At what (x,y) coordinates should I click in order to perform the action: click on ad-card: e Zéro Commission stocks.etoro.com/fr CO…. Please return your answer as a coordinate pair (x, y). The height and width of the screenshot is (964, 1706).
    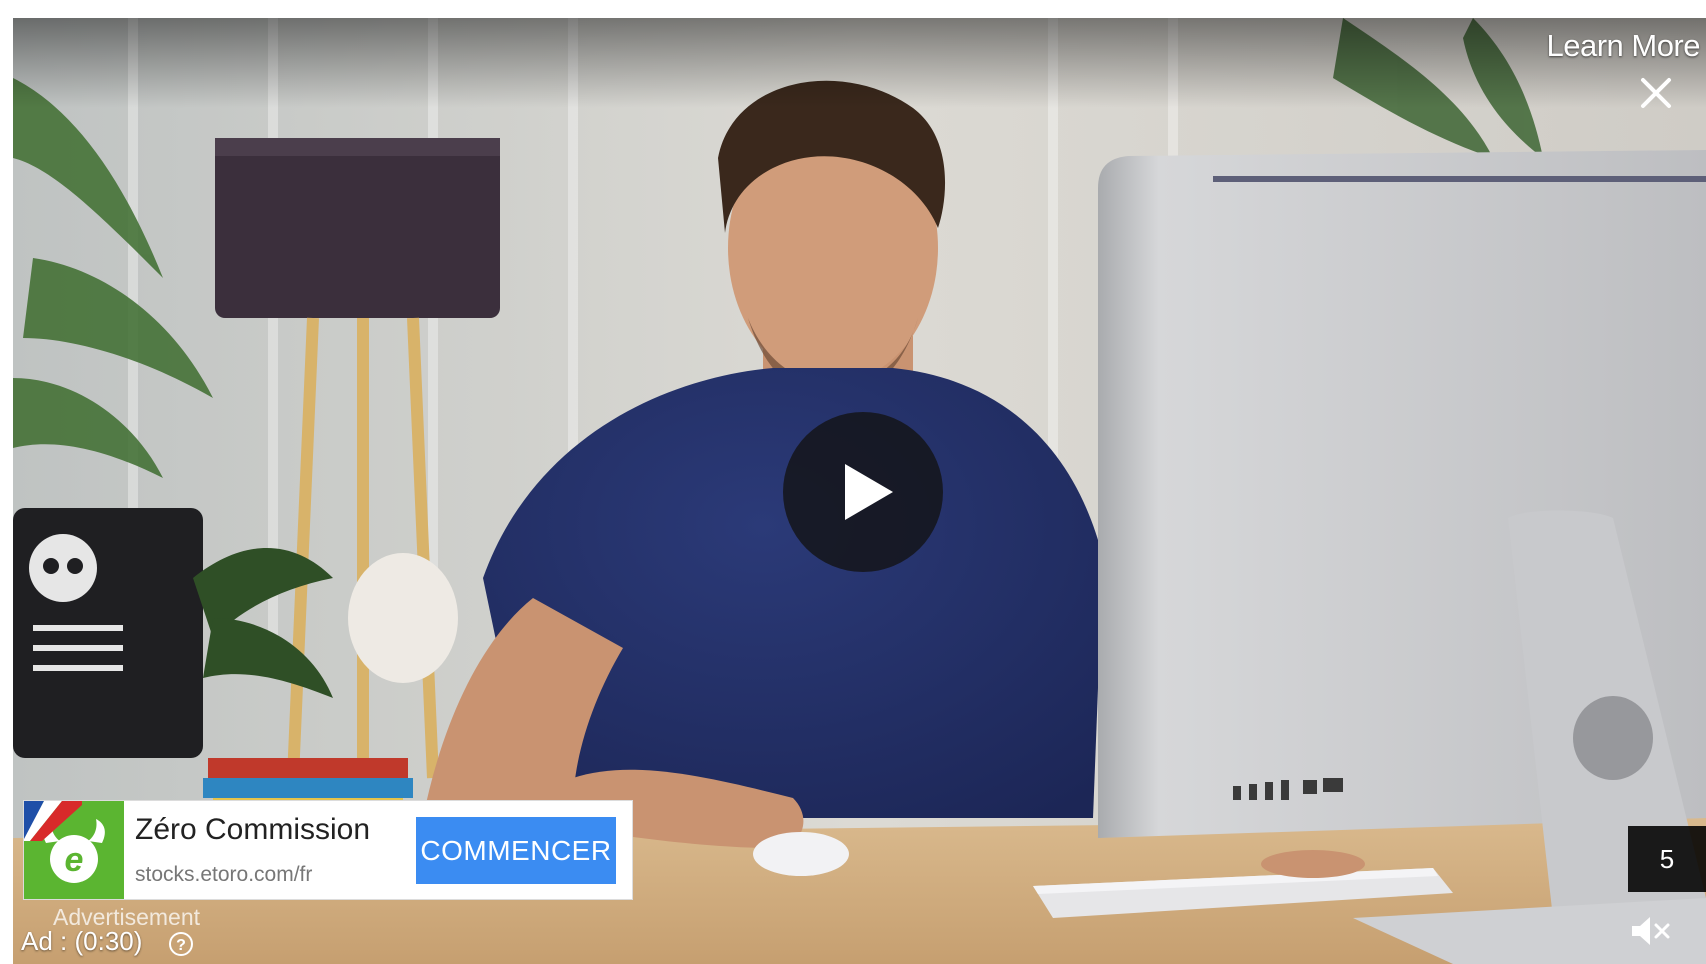
    Looking at the image, I should click on (328, 850).